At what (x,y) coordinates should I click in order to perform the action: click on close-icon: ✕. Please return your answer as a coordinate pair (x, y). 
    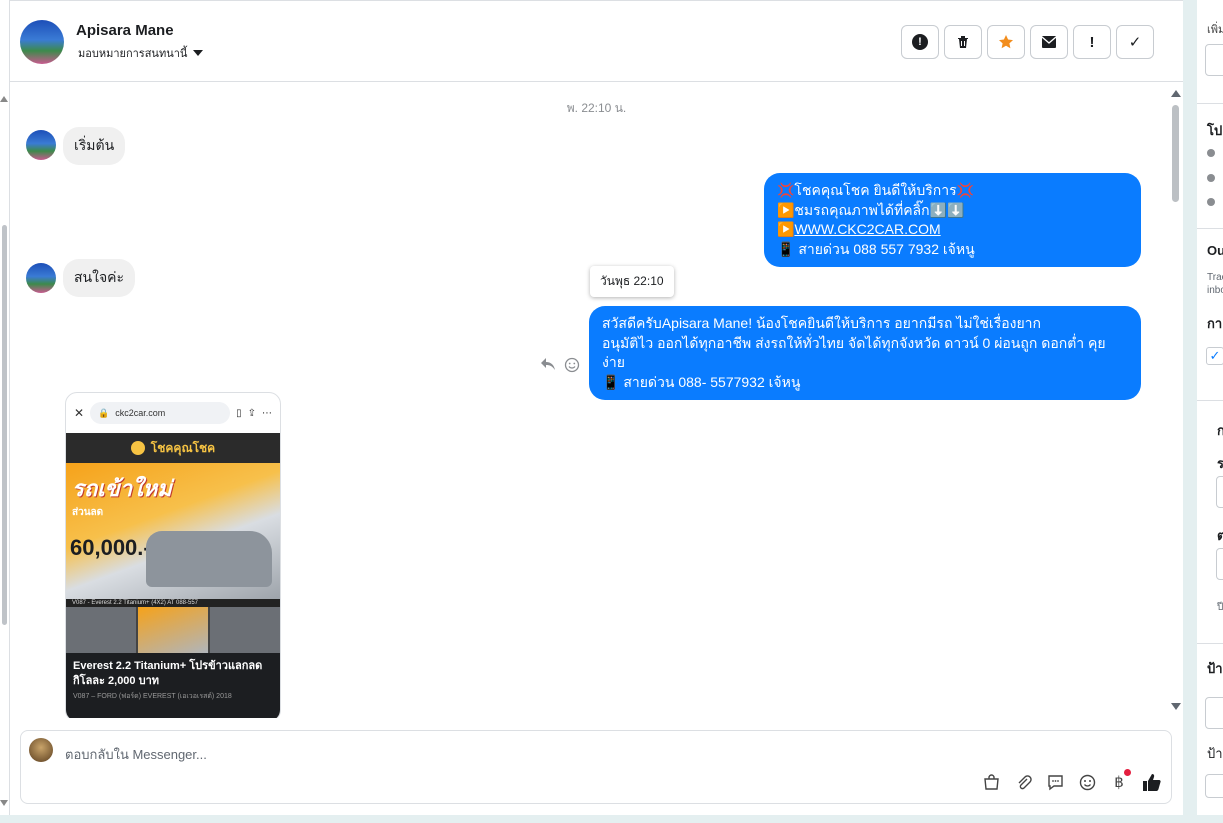
    Looking at the image, I should click on (79, 413).